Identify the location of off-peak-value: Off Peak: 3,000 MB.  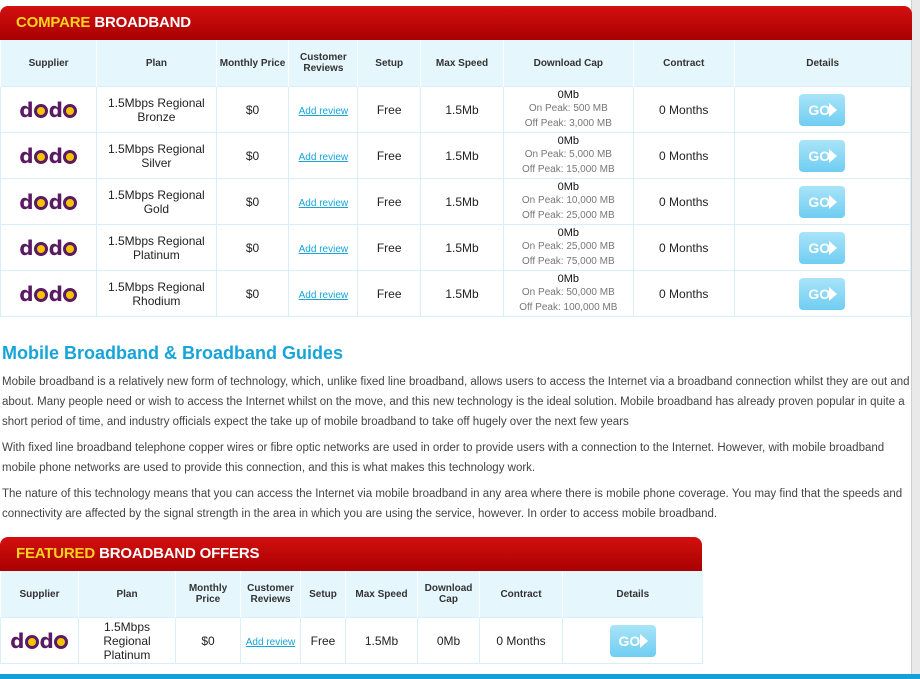
(568, 123).